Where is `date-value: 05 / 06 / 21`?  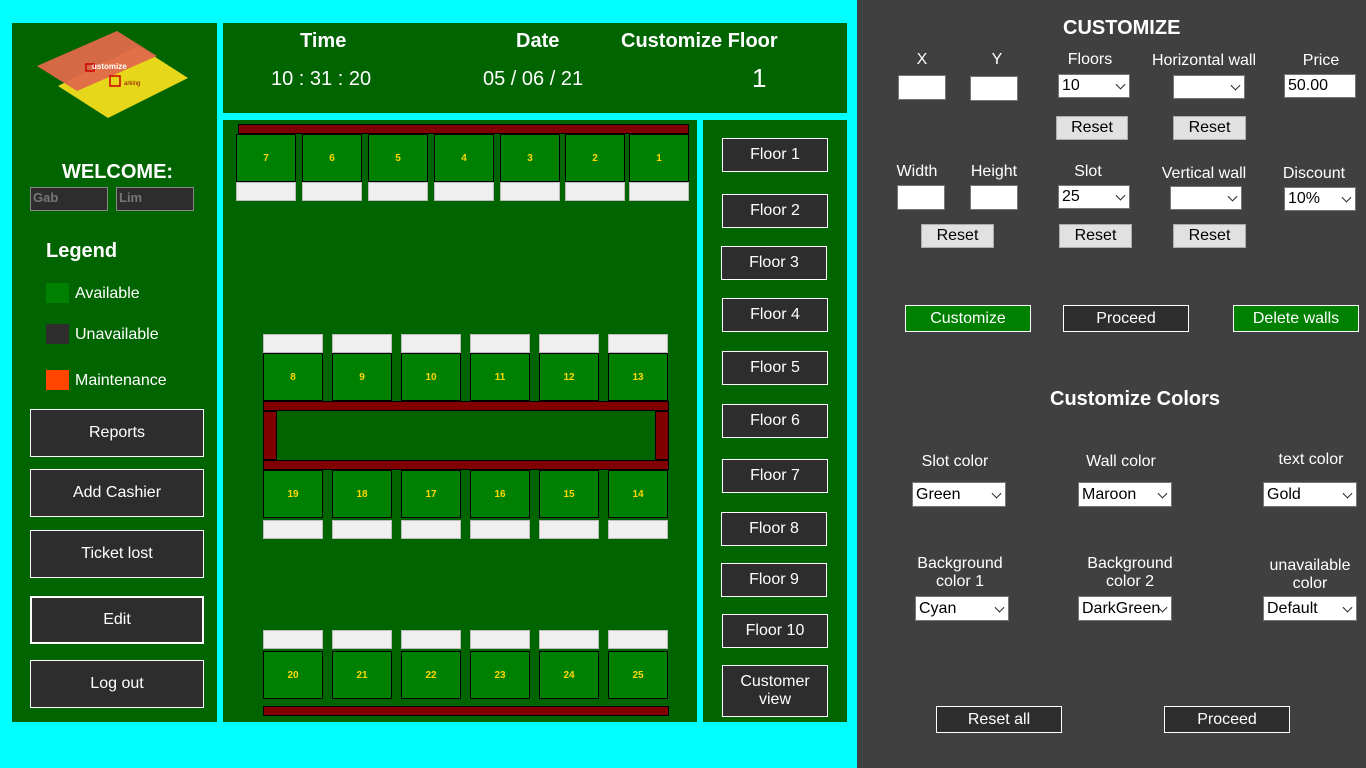 date-value: 05 / 06 / 21 is located at coordinates (533, 79).